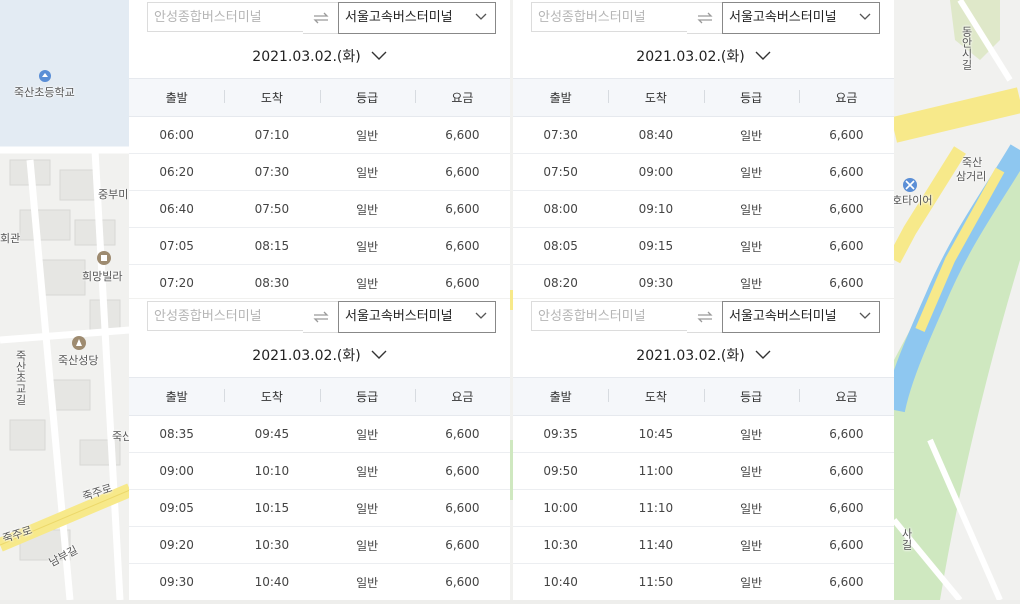  I want to click on col-grade: 등급, so click(751, 97).